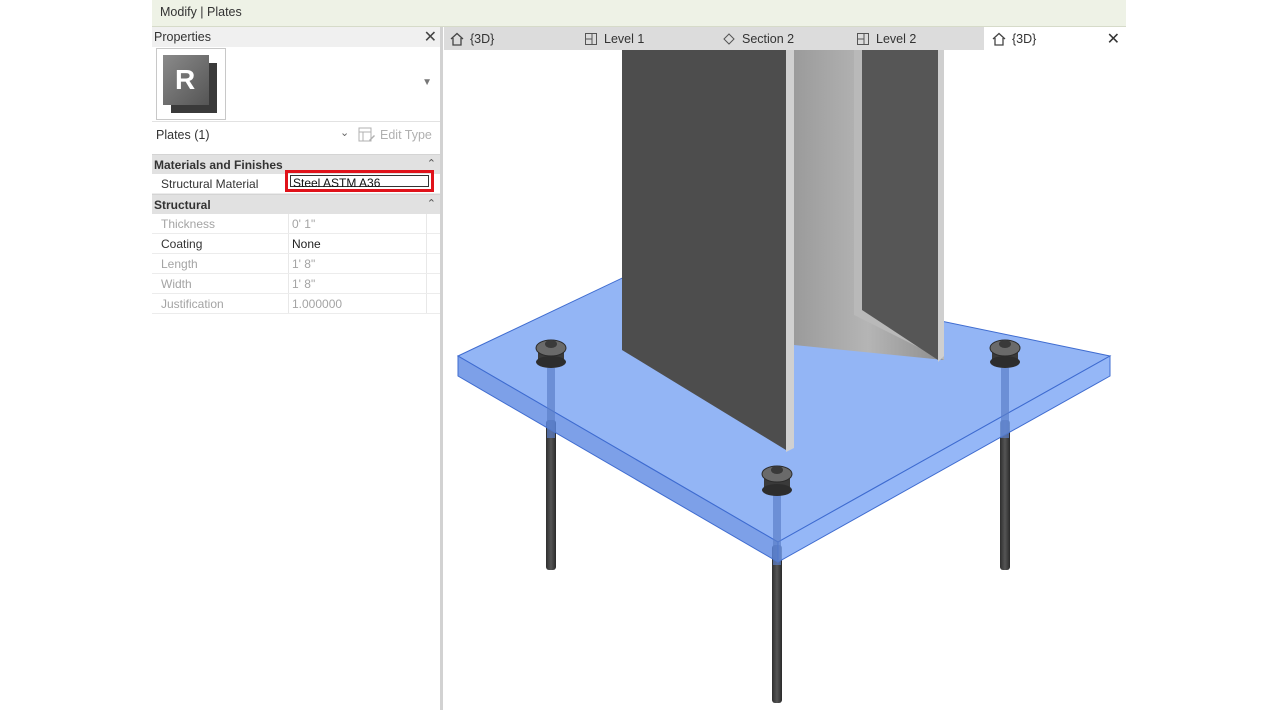 The width and height of the screenshot is (1280, 720). I want to click on properties-header: Properties ✕, so click(296, 37).